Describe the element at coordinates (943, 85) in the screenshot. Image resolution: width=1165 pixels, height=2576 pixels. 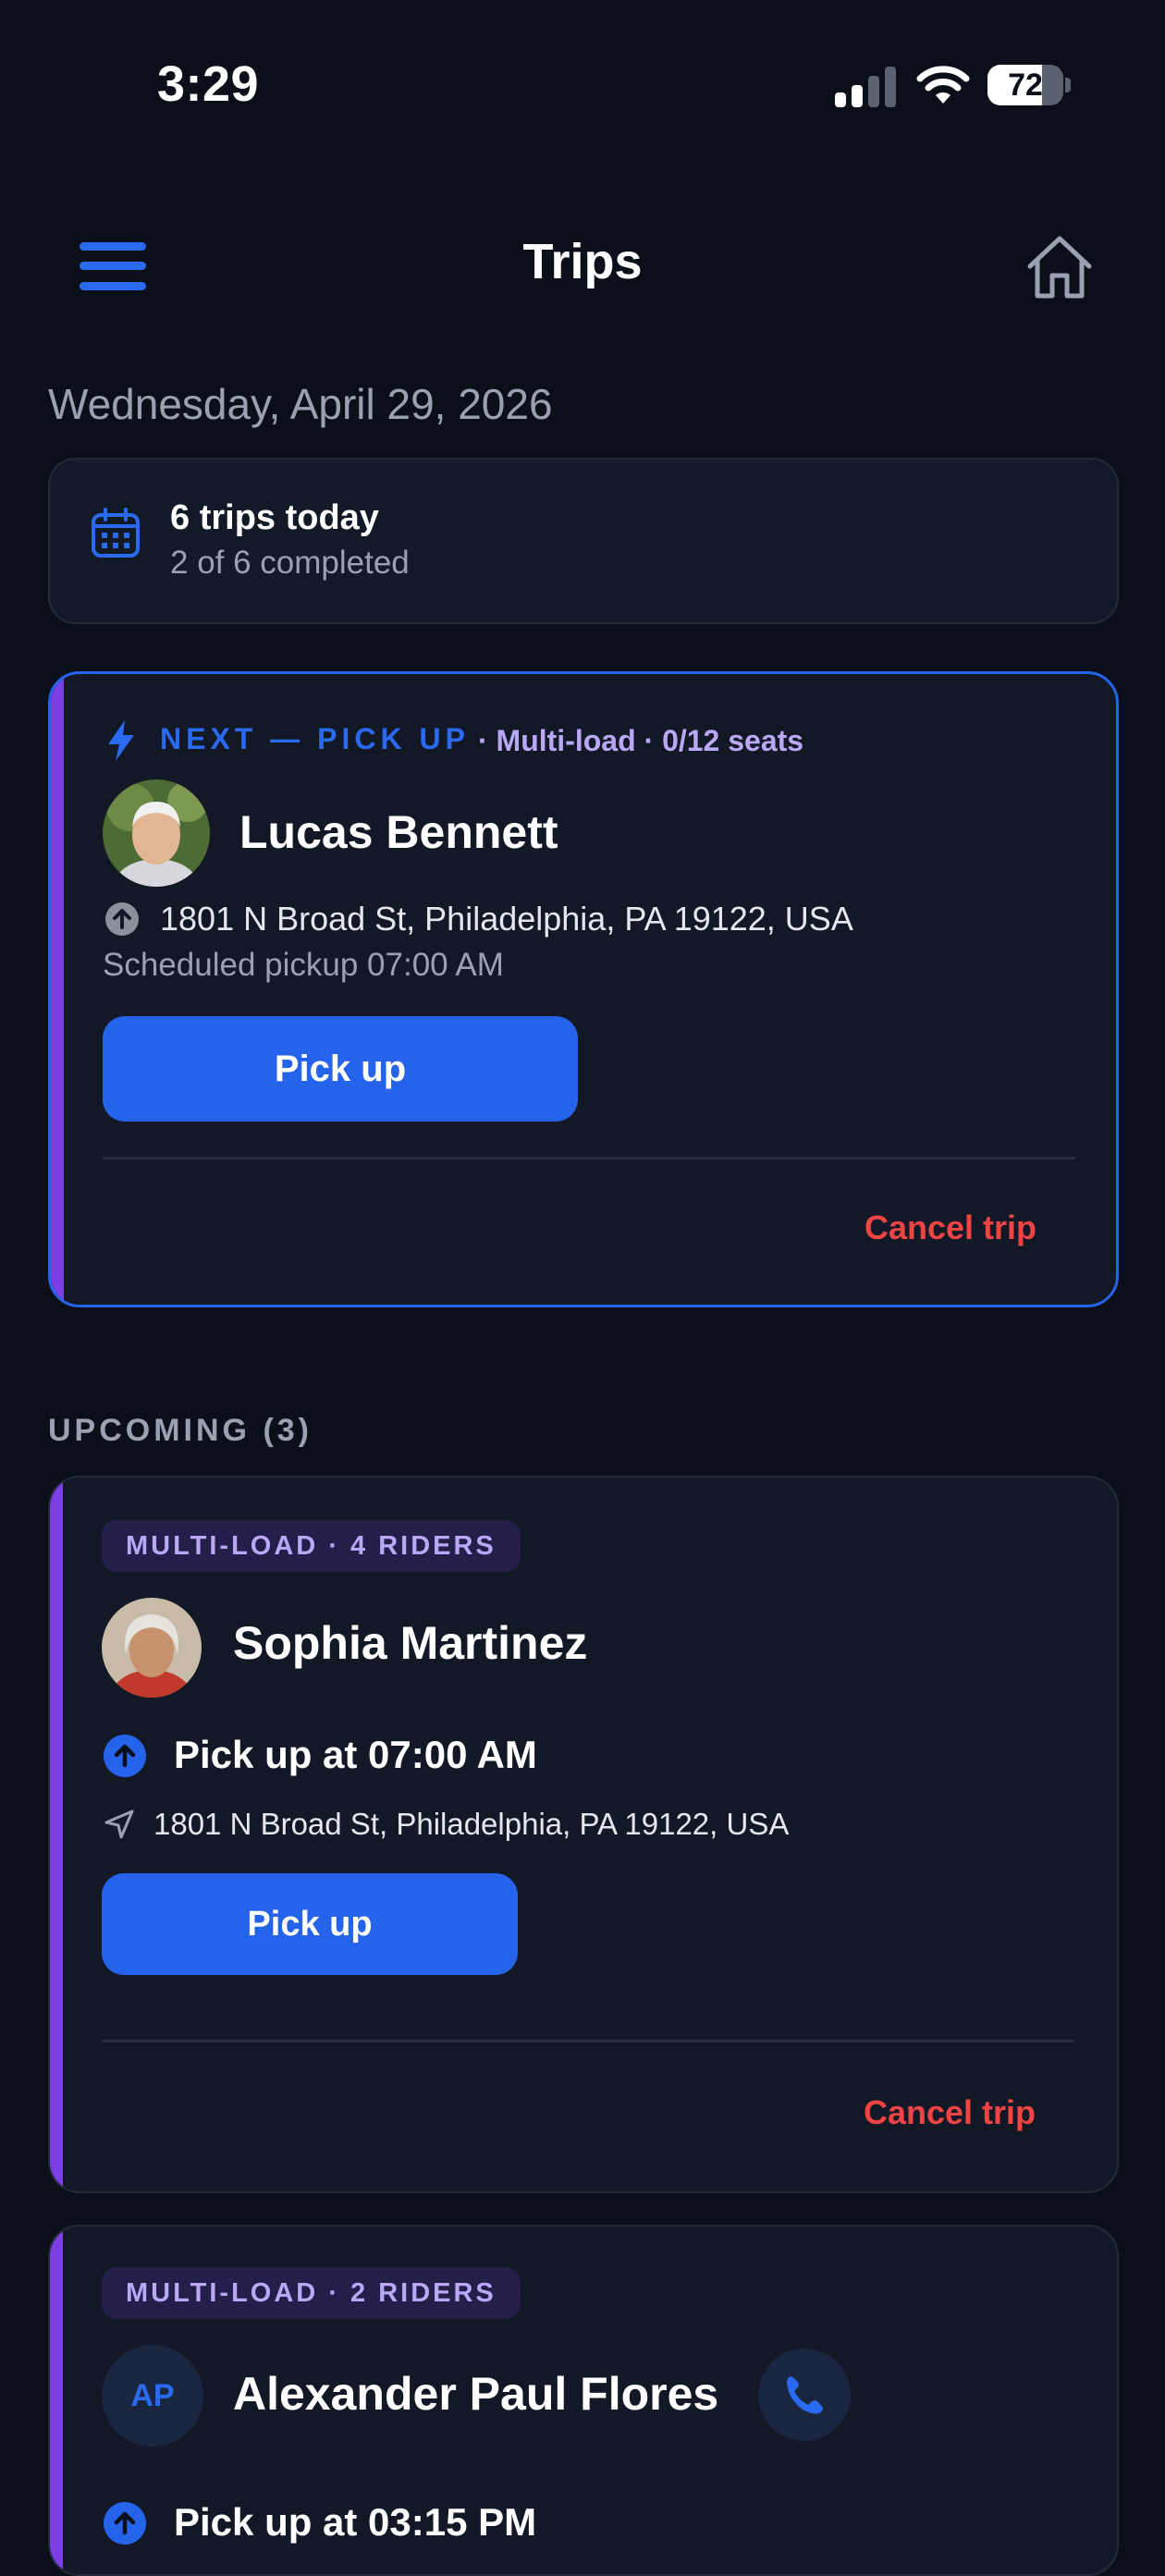
I see `wifi-icon` at that location.